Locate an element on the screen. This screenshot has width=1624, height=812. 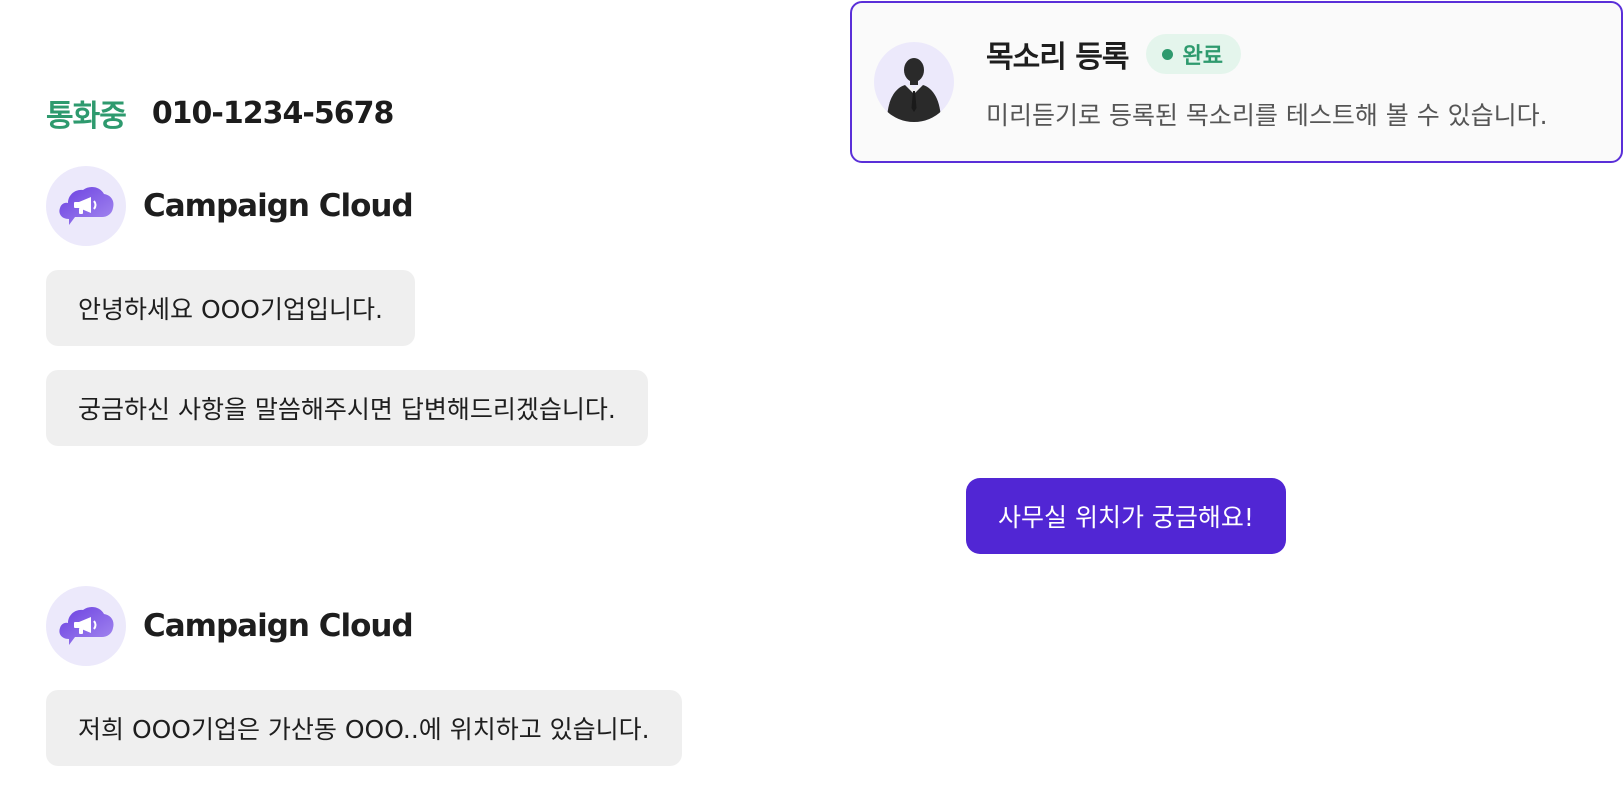
businessman-silhouette-icon is located at coordinates (914, 90).